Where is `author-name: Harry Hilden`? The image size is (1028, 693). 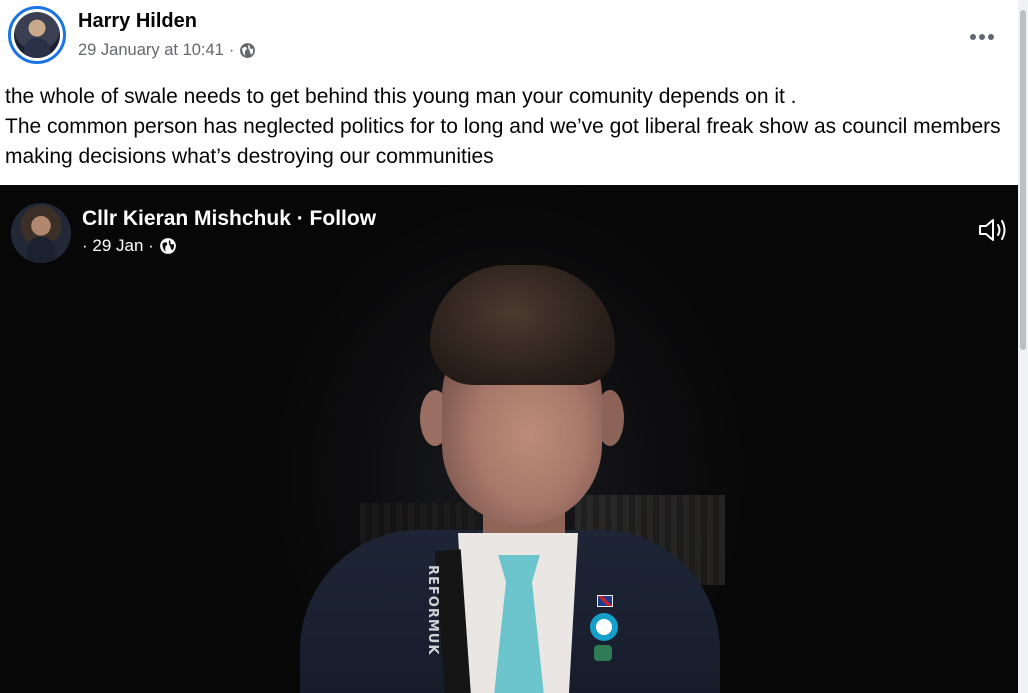
author-name: Harry Hilden is located at coordinates (137, 21).